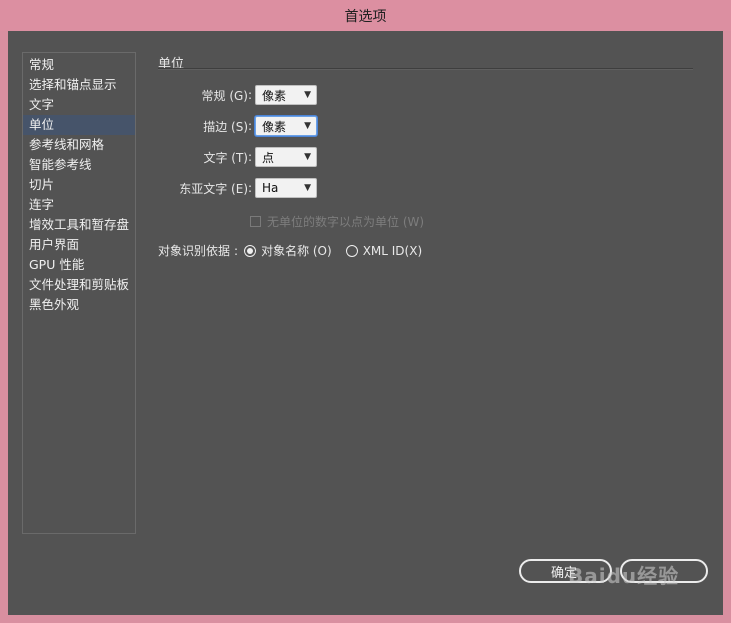 This screenshot has height=623, width=731. I want to click on stroke-unit-label: 描边 (S), so click(225, 126).